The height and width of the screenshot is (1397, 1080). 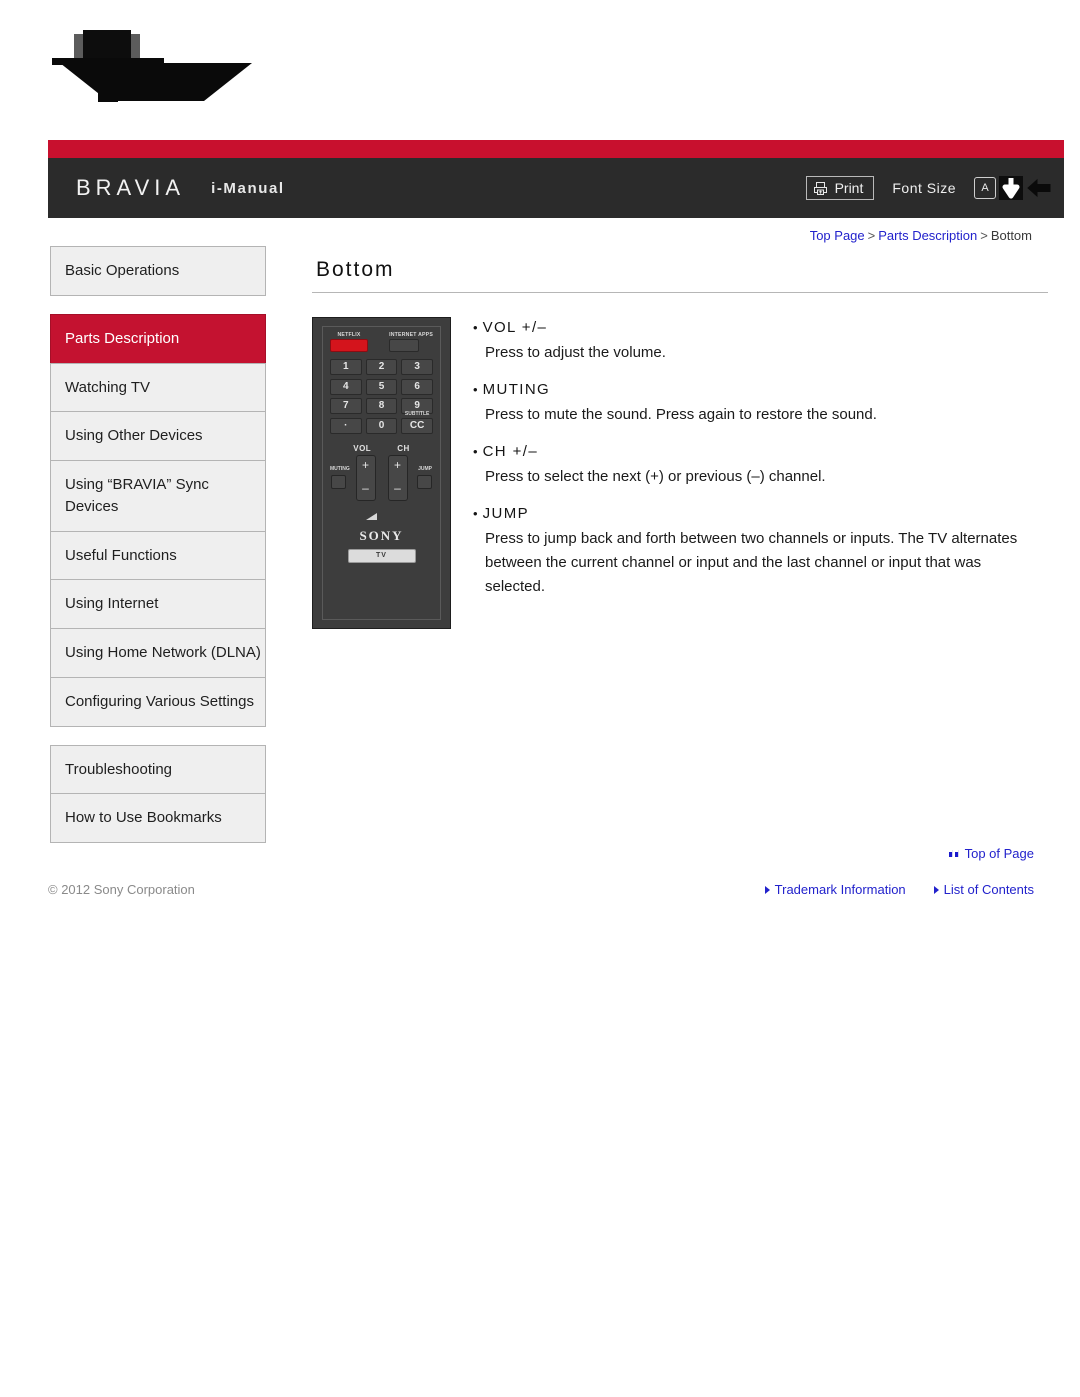 I want to click on breadcrumb-item-top-page: Top Page, so click(x=837, y=235).